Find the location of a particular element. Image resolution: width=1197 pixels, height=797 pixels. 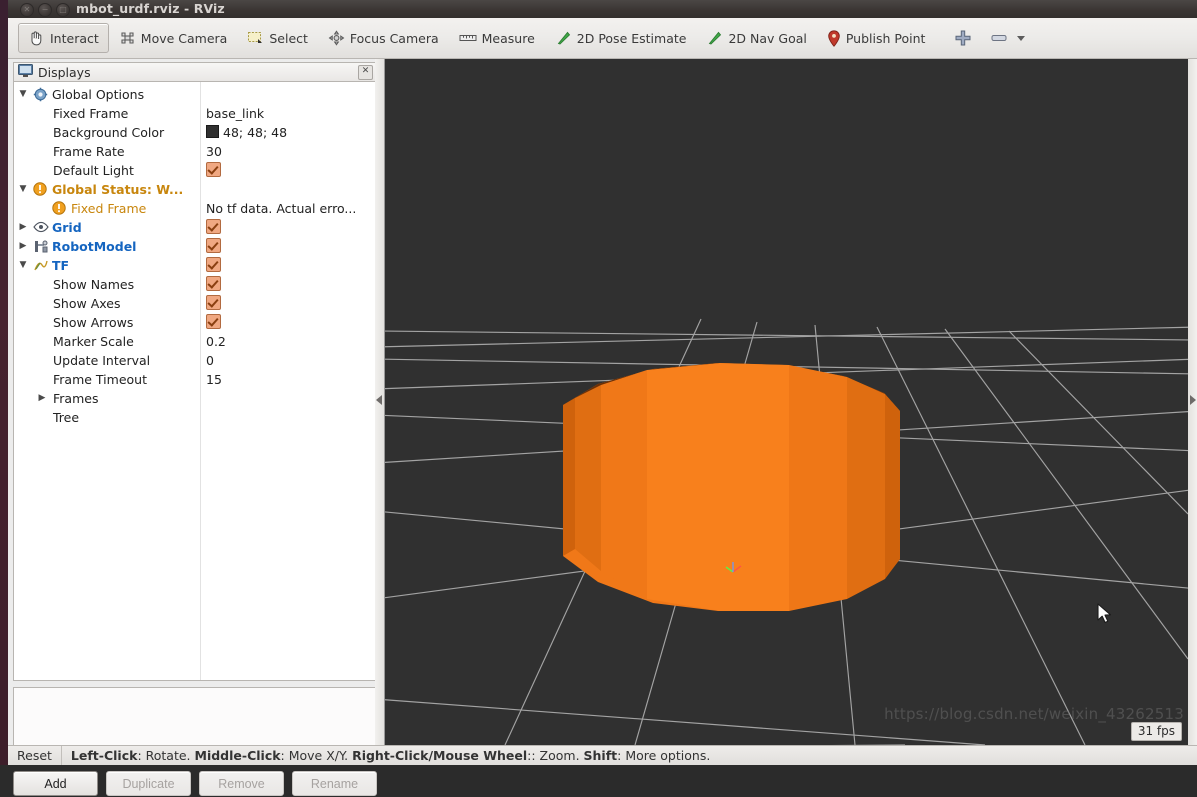

chevron-down-icon is located at coordinates (1021, 38).